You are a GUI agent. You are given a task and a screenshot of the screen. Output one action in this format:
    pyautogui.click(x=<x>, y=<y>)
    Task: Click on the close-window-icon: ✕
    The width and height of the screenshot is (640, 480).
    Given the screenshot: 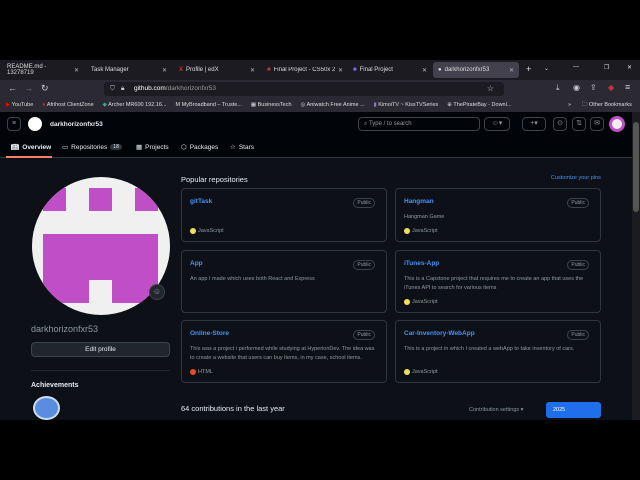 What is the action you would take?
    pyautogui.click(x=629, y=67)
    